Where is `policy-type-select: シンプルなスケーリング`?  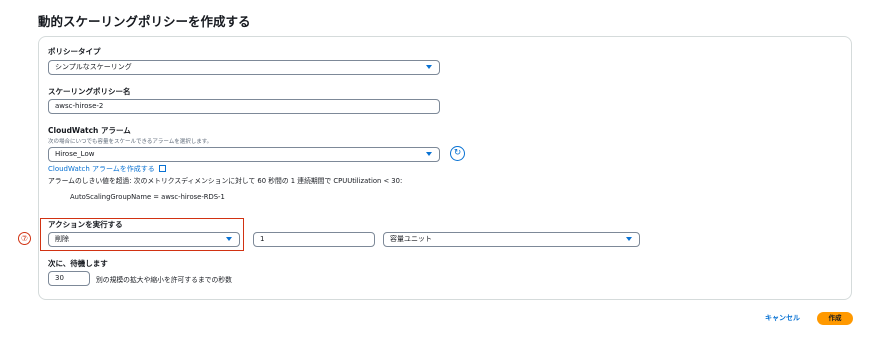
policy-type-select: シンプルなスケーリング is located at coordinates (244, 67).